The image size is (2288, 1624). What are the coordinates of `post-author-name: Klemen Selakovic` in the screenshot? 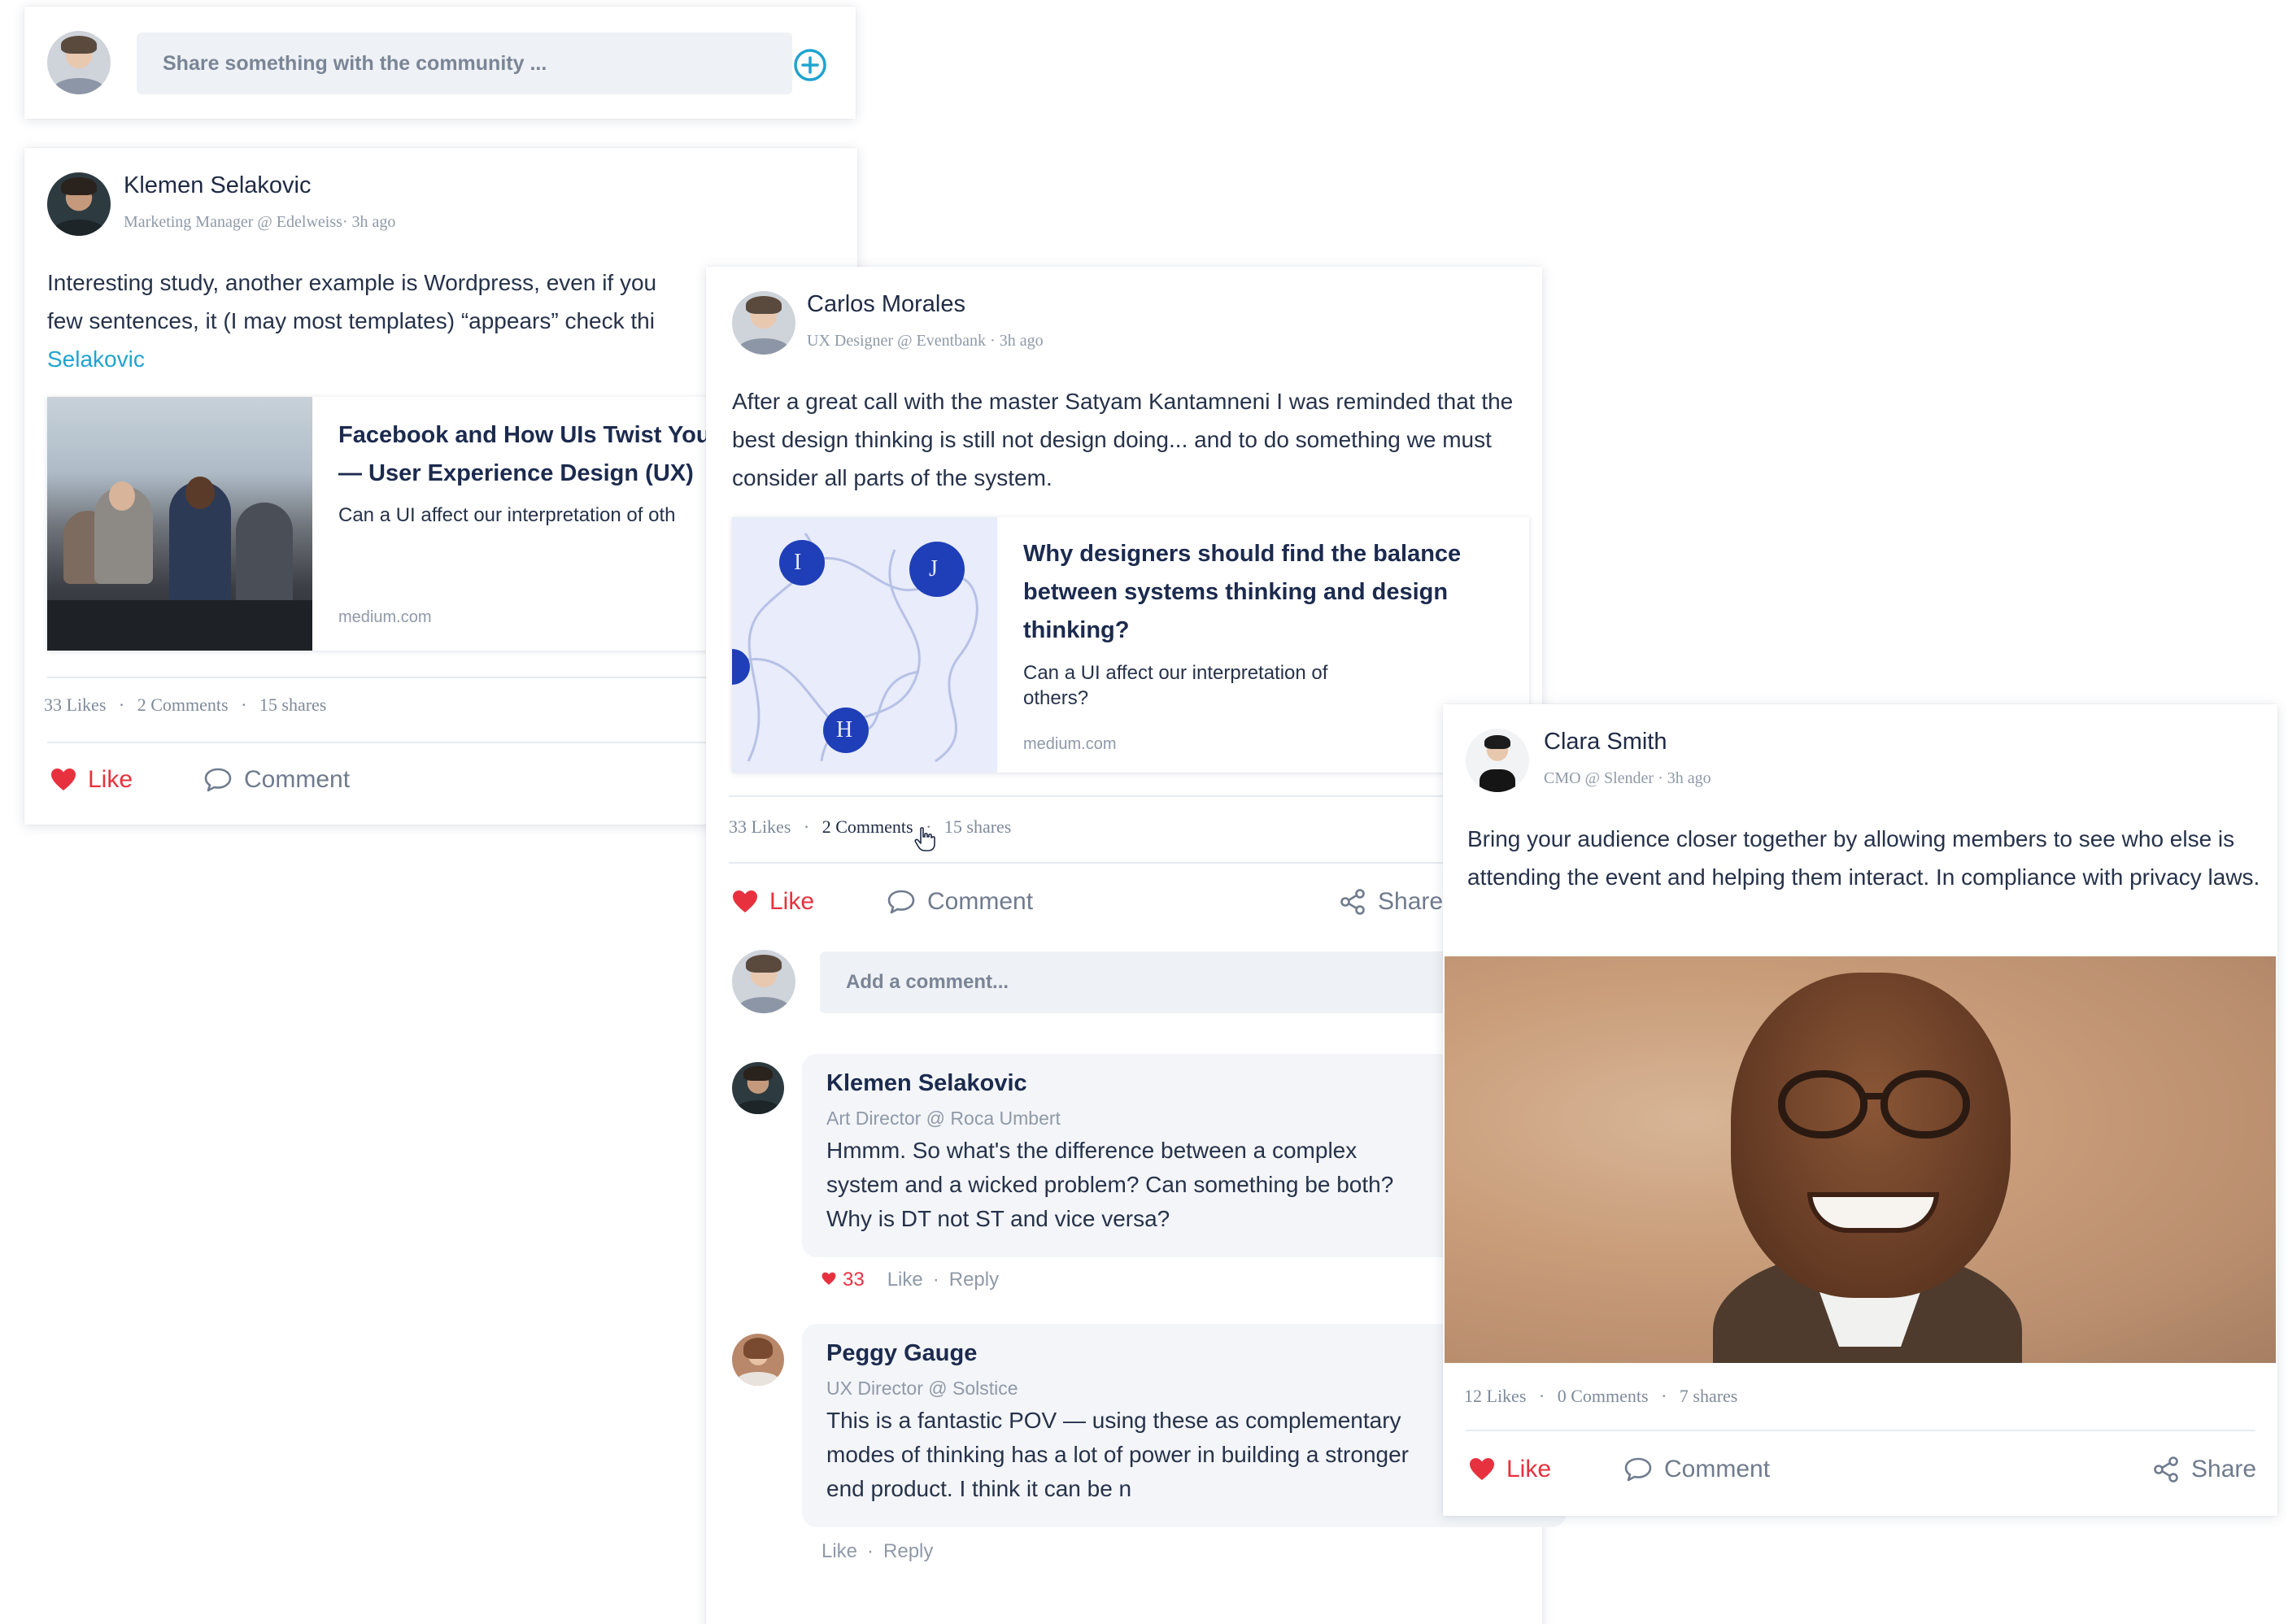 It's located at (218, 185).